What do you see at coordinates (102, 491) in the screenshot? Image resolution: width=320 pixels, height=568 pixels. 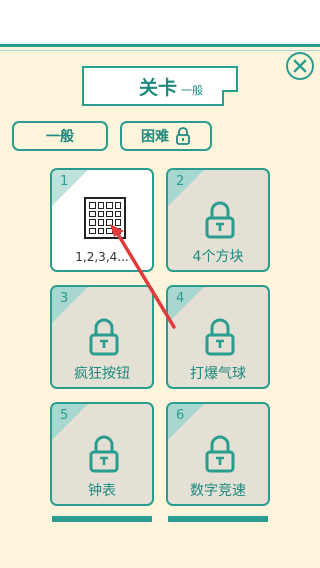 I see `level-label: 钟表` at bounding box center [102, 491].